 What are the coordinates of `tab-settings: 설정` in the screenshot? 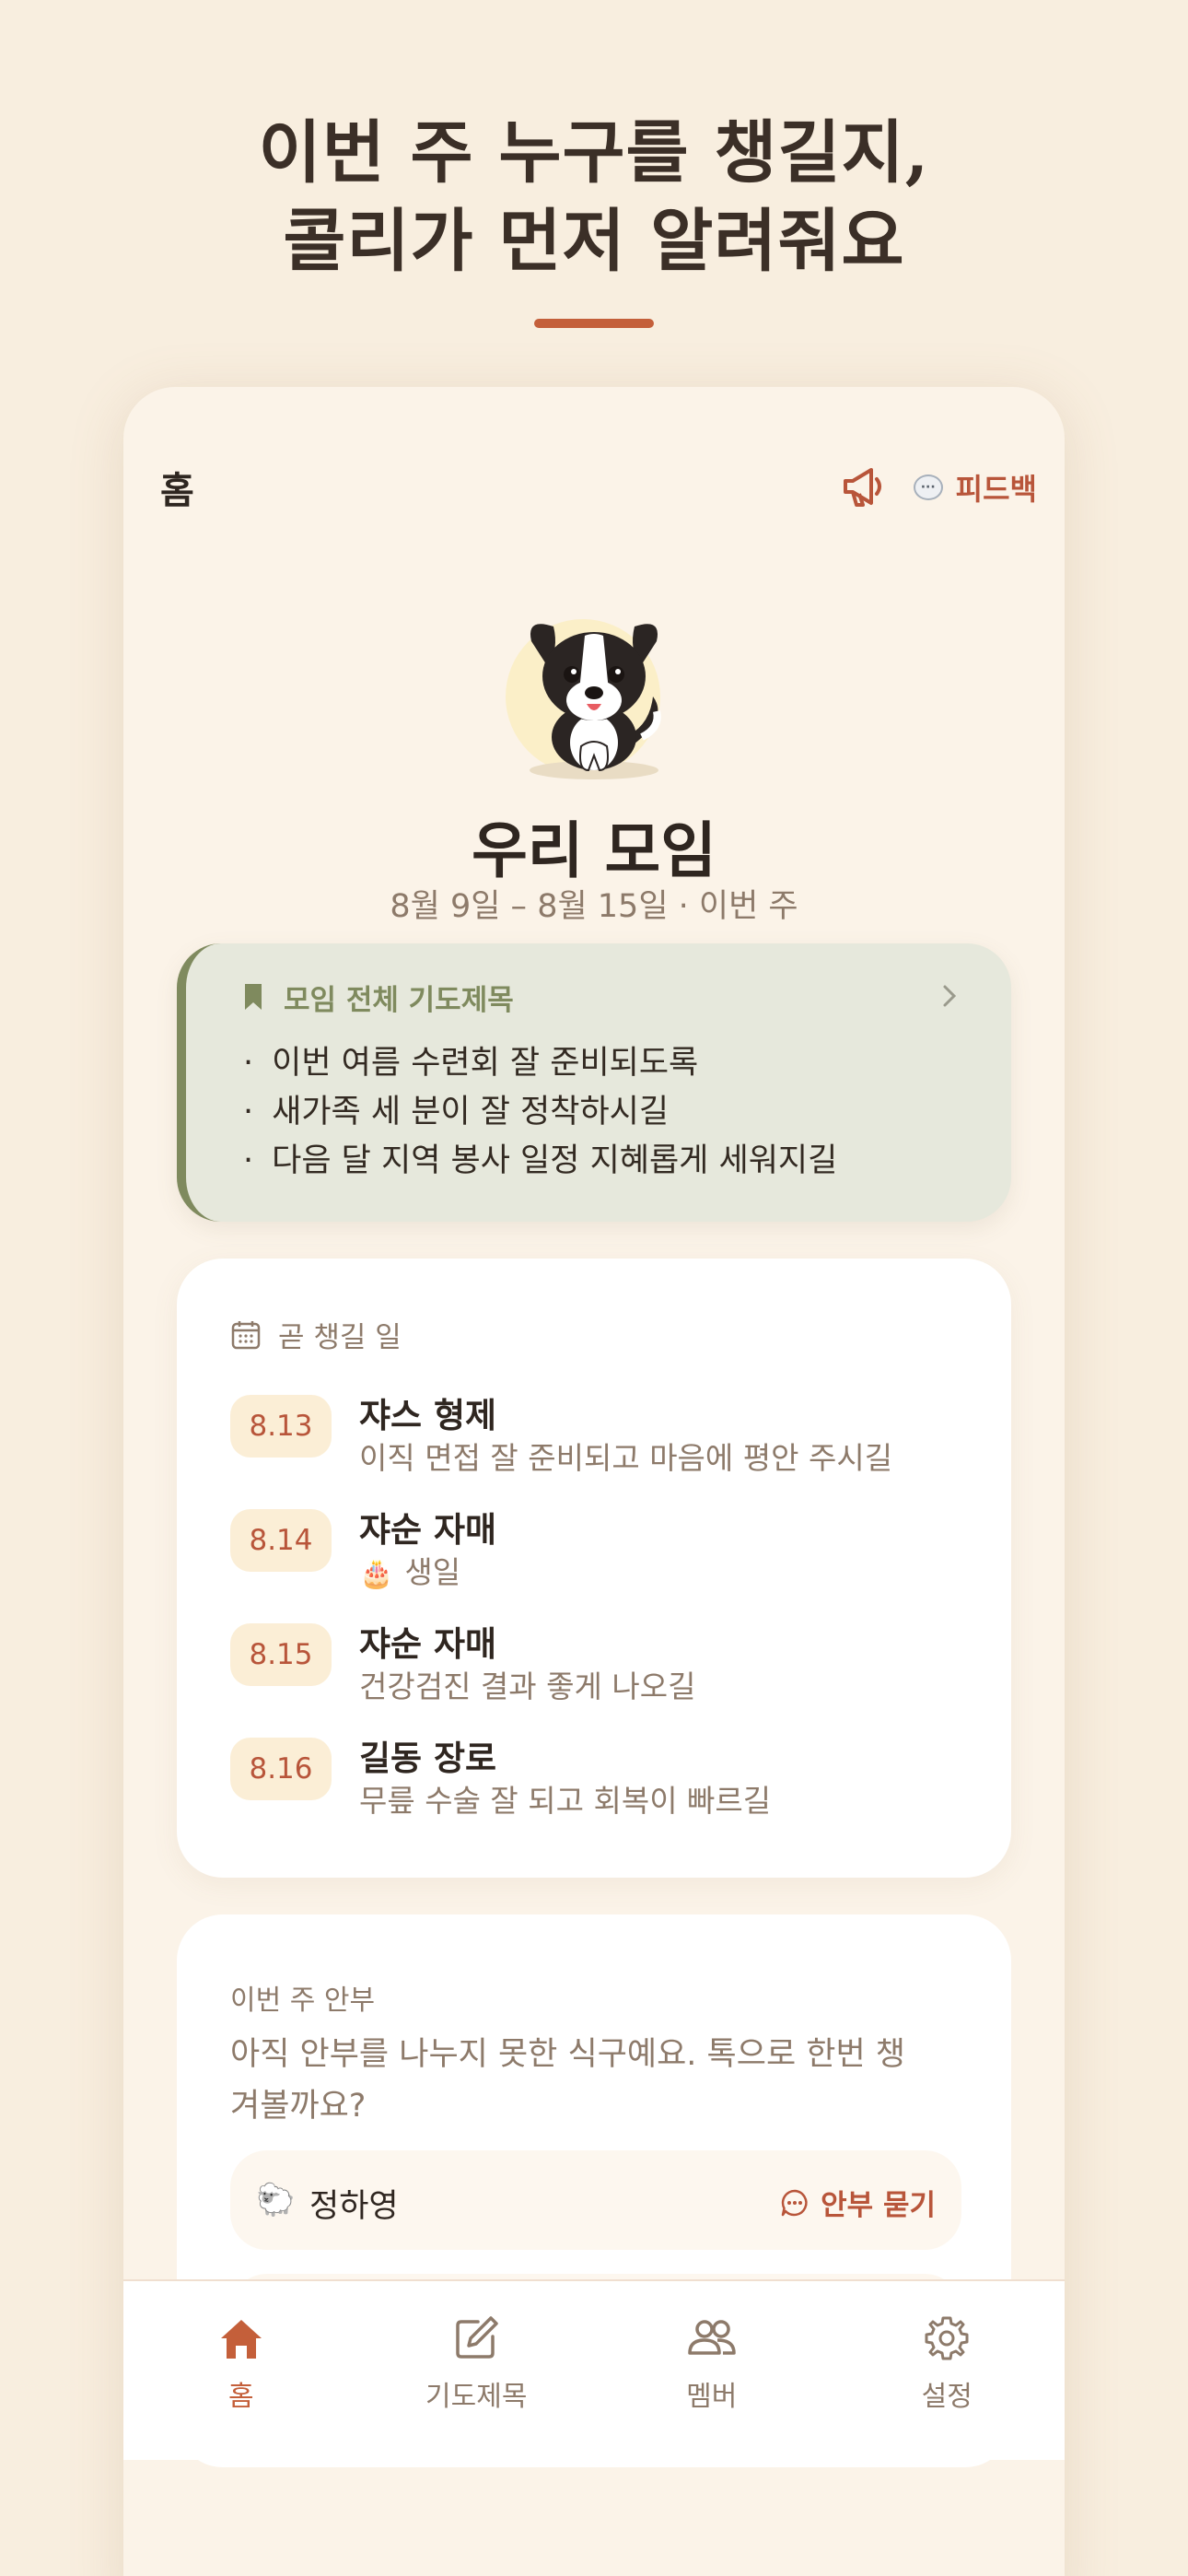 It's located at (948, 2370).